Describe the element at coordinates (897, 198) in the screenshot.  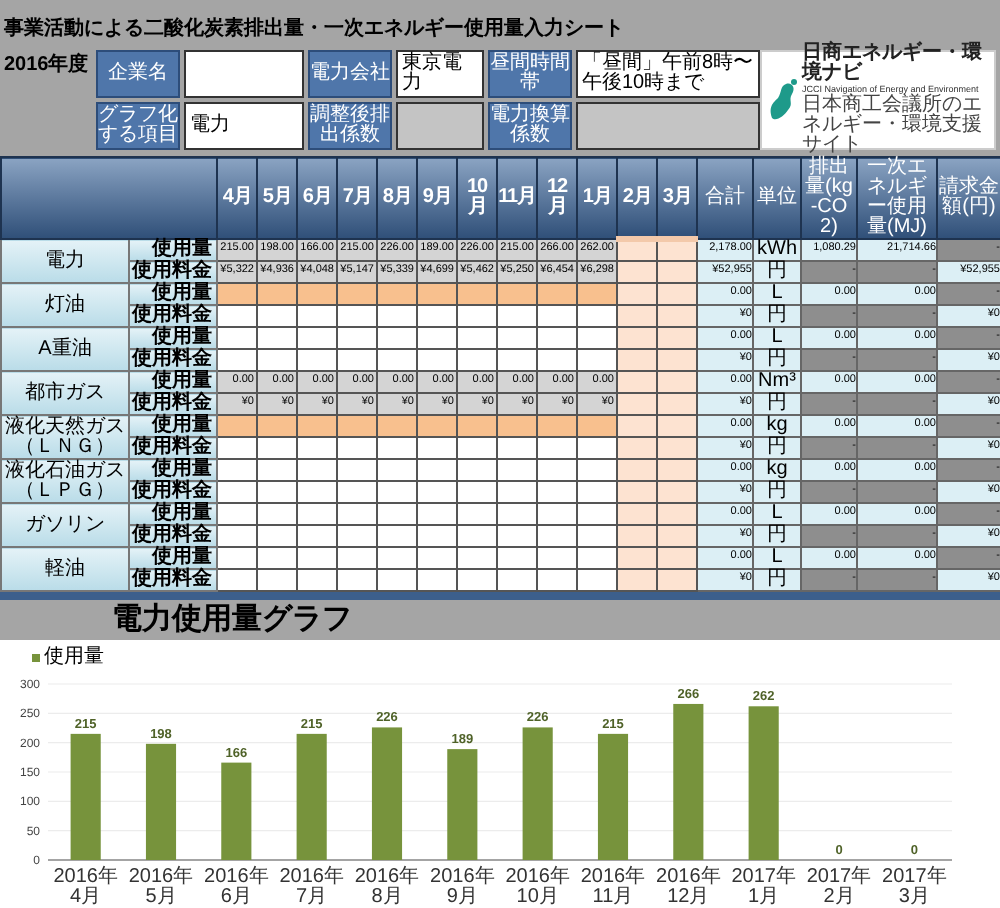
I see `column-header: 一次エネルギー使用量(MJ)` at that location.